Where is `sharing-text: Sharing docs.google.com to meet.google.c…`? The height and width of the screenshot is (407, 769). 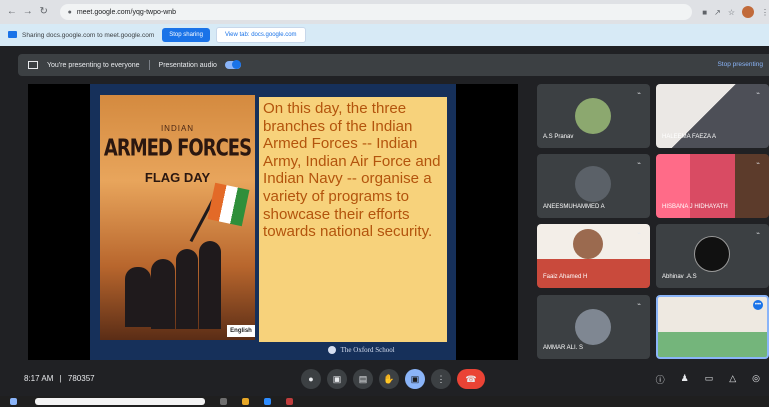 sharing-text: Sharing docs.google.com to meet.google.c… is located at coordinates (88, 35).